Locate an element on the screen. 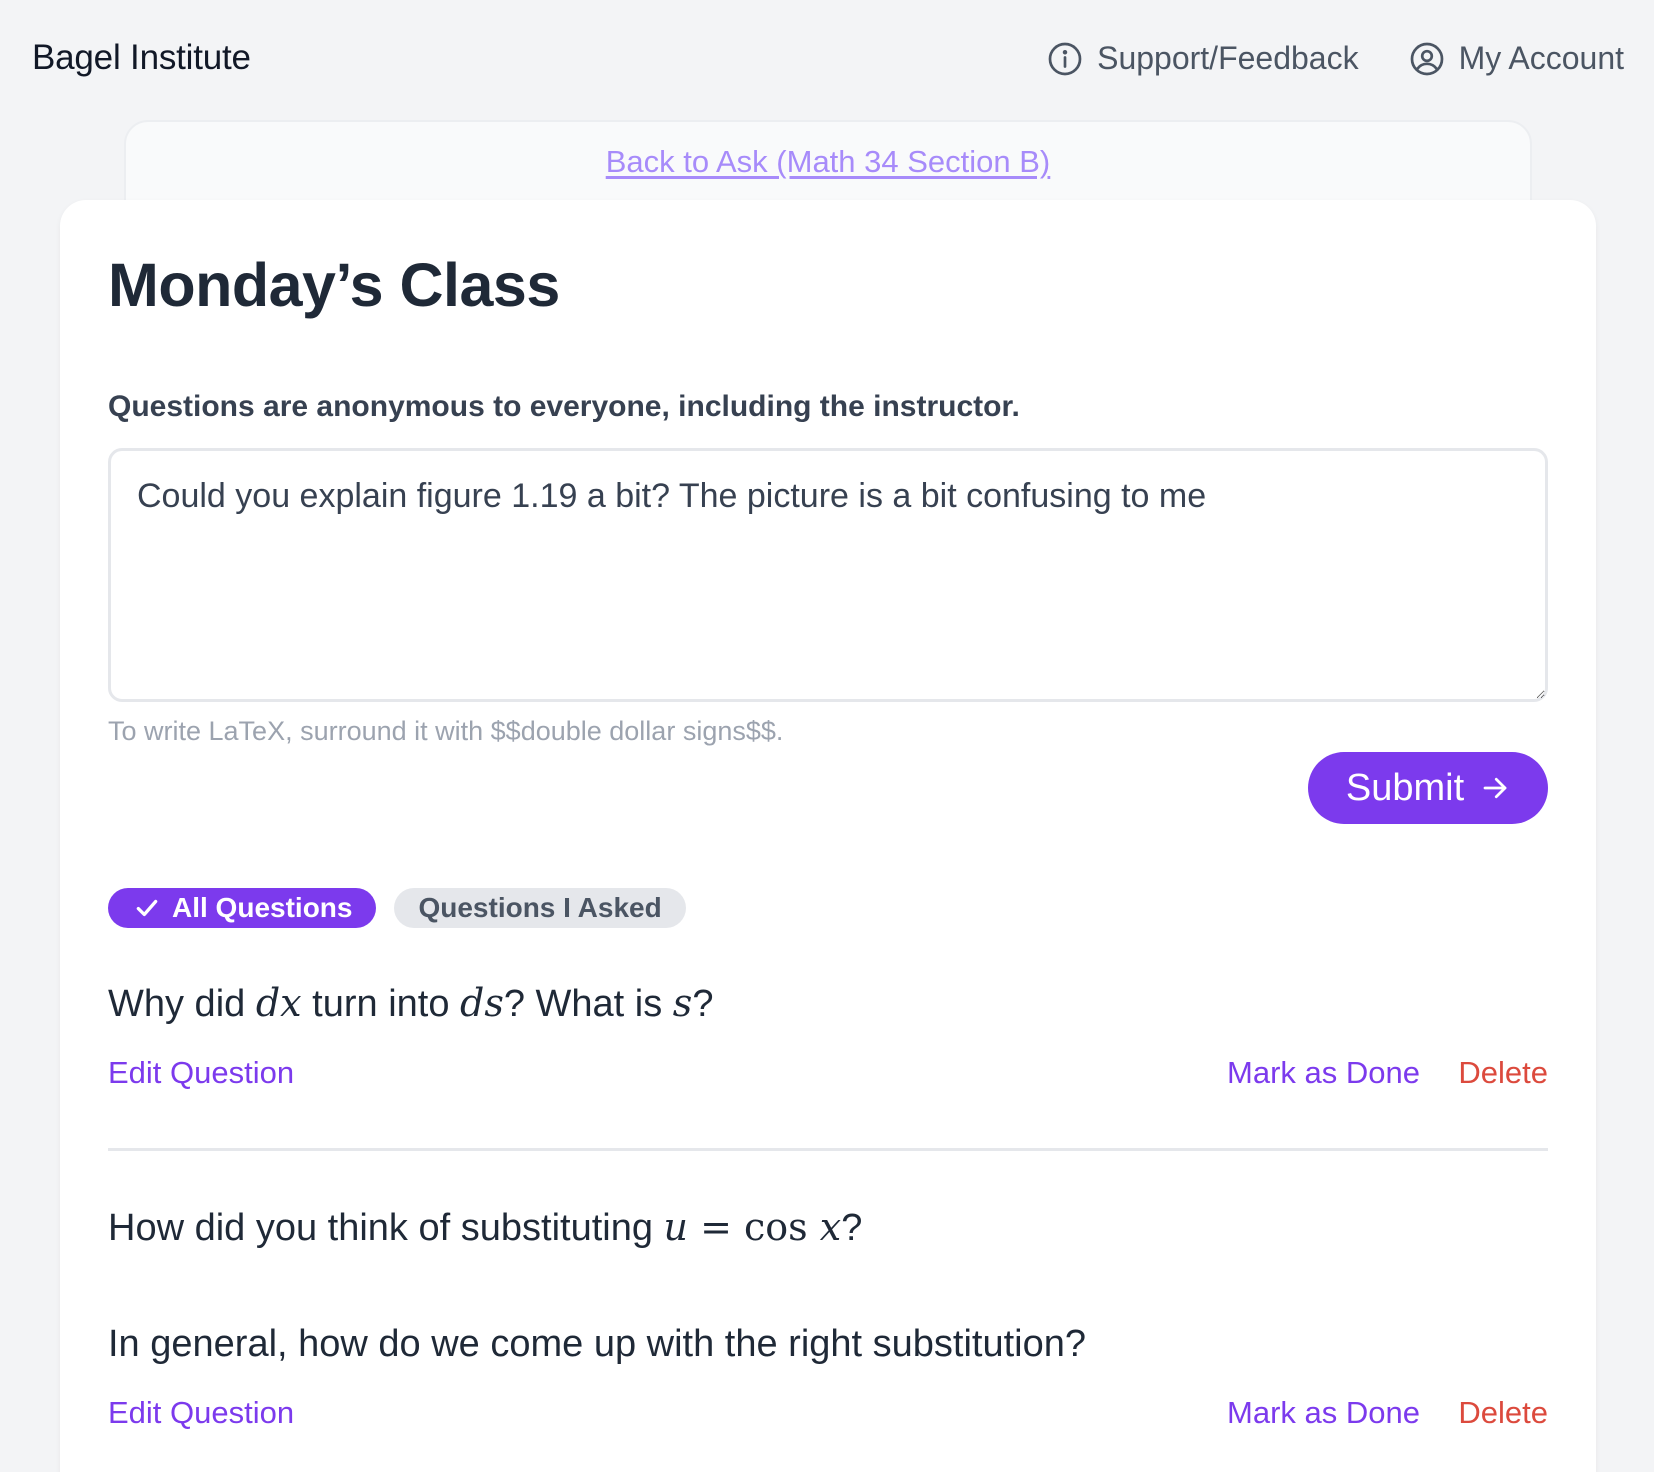 The height and width of the screenshot is (1472, 1654). question-text: Why did dx turn into ds? What is s? is located at coordinates (828, 1003).